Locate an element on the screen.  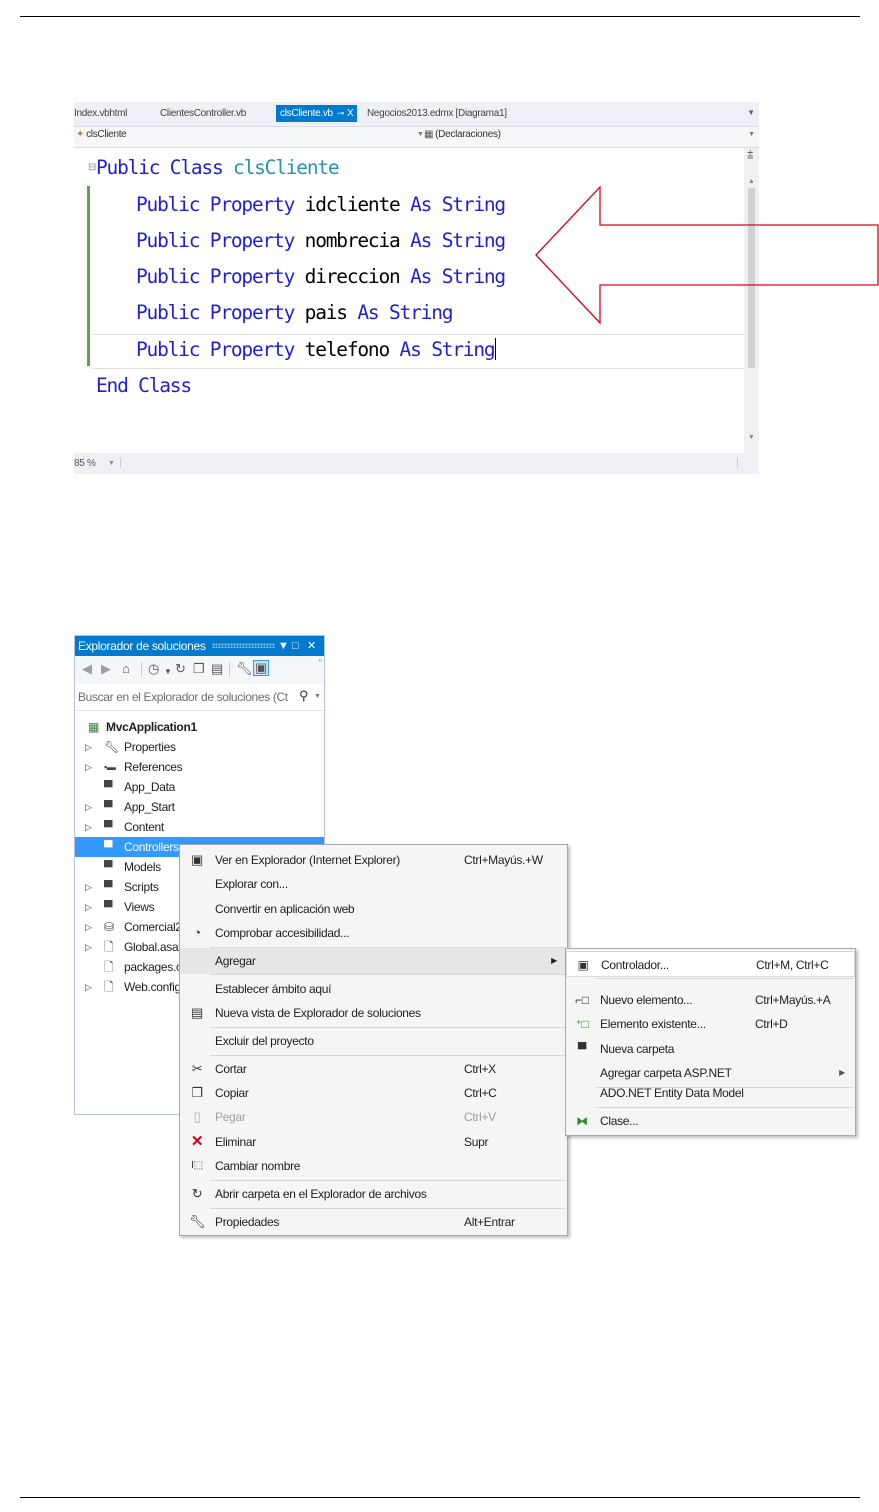
delete-icon: ✕ is located at coordinates (197, 1141).